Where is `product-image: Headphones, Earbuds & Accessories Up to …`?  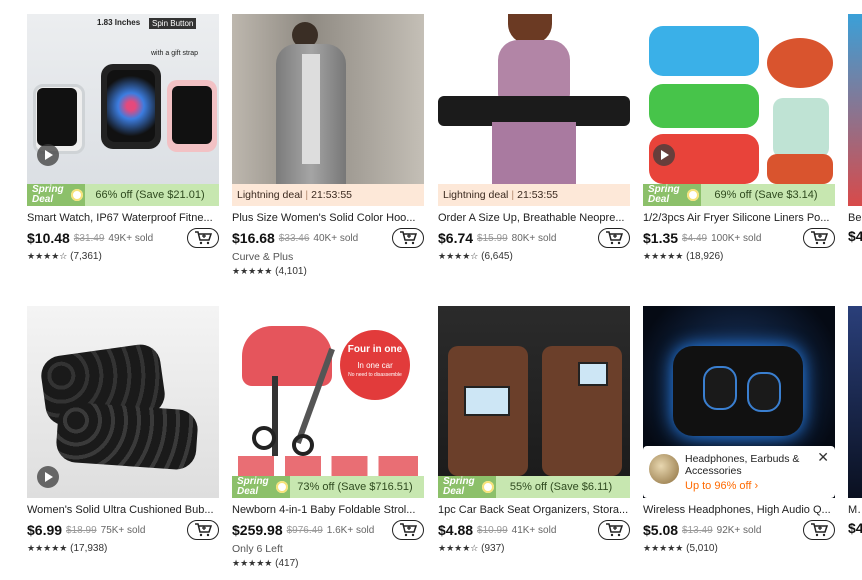 product-image: Headphones, Earbuds & Accessories Up to … is located at coordinates (739, 402).